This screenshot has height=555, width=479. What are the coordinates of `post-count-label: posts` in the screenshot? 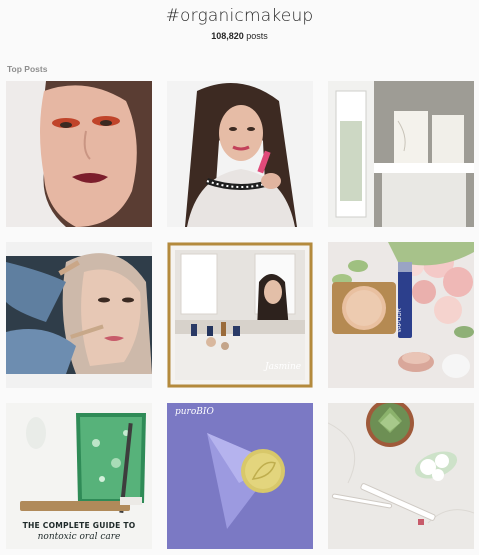 It's located at (257, 36).